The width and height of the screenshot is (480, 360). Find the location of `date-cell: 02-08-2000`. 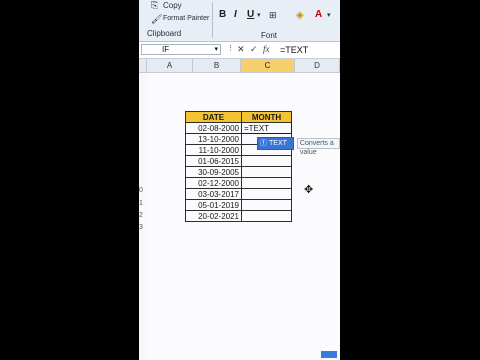

date-cell: 02-08-2000 is located at coordinates (213, 128).